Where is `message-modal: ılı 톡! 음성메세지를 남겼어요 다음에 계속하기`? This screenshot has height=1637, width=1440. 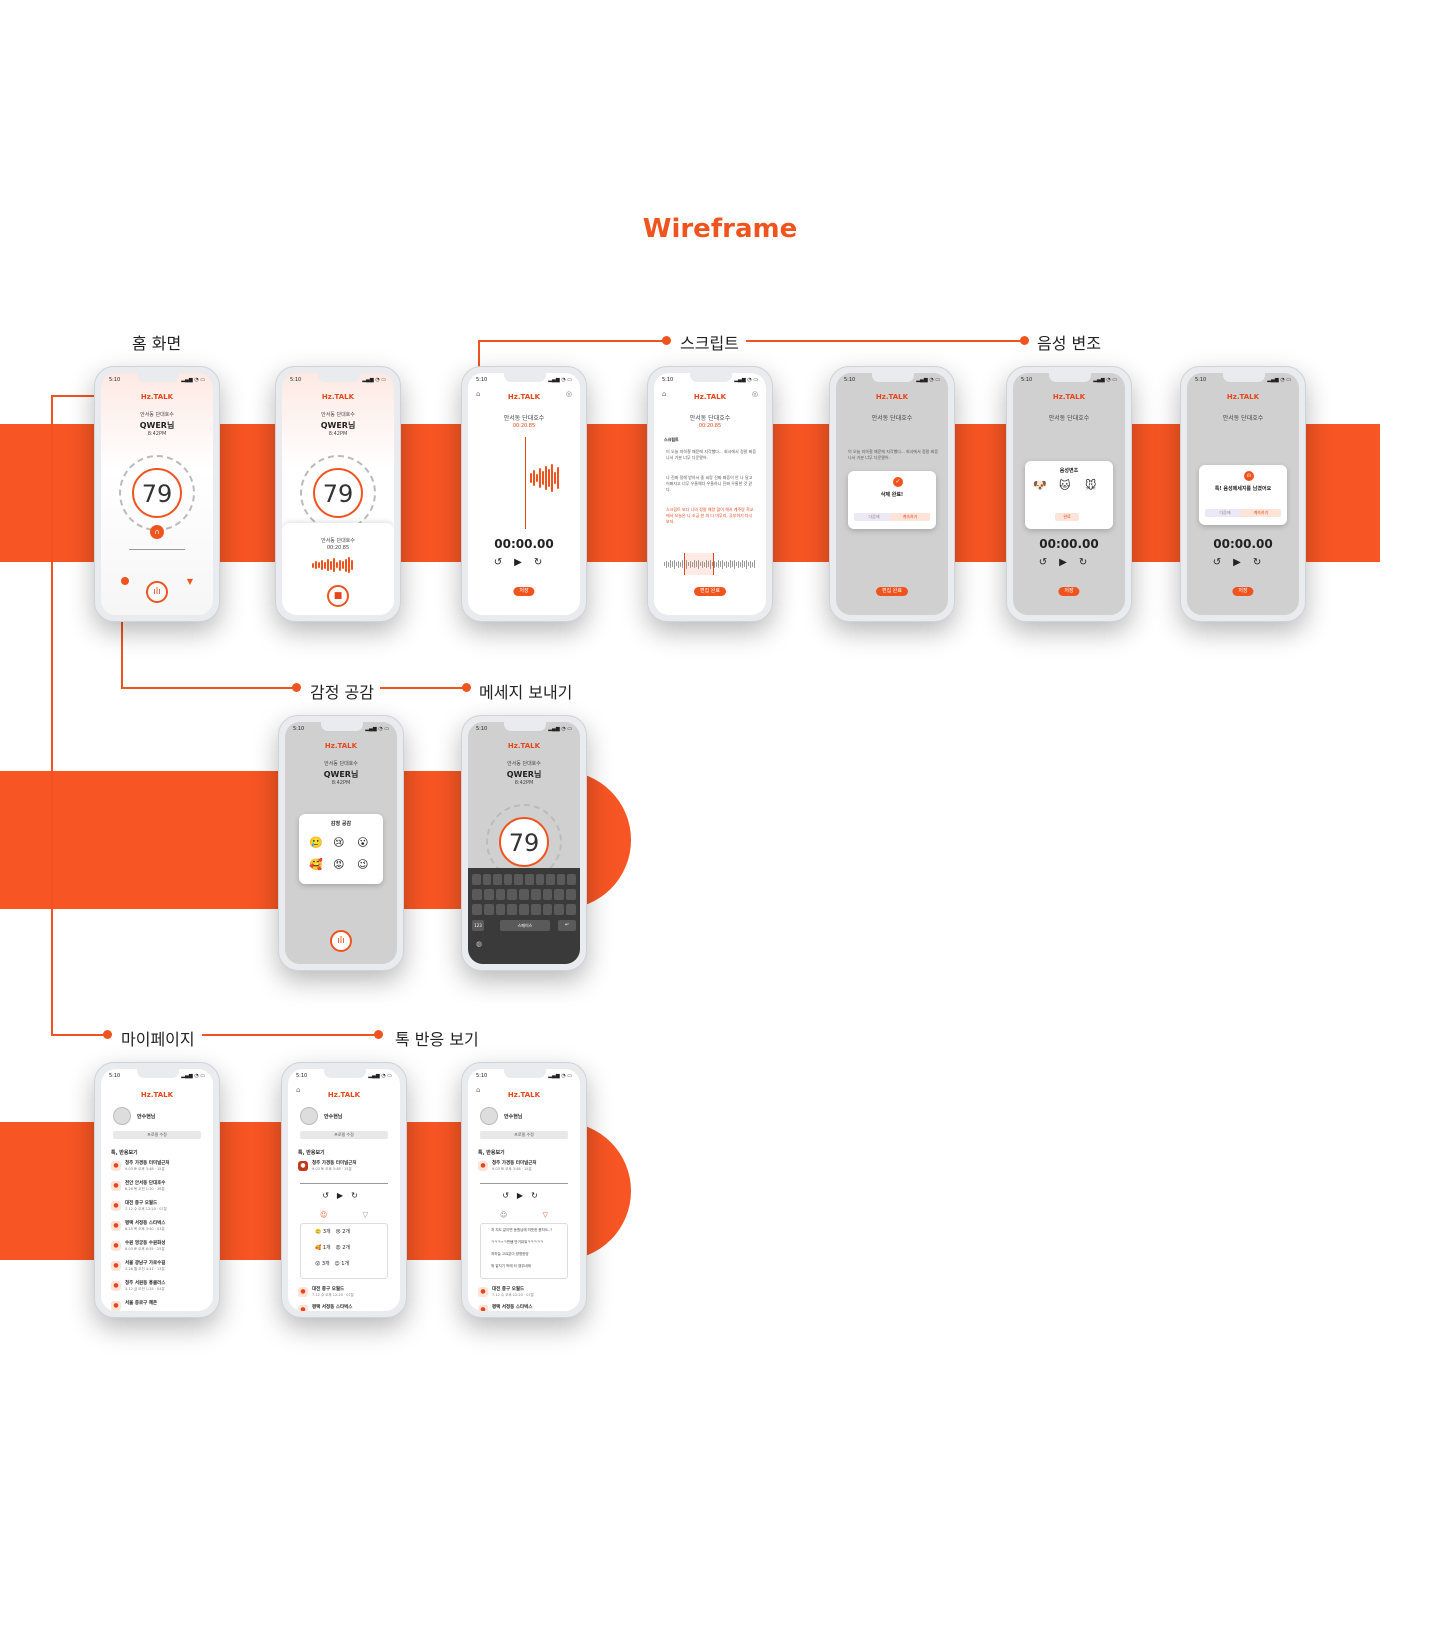
message-modal: ılı 톡! 음성메세지를 남겼어요 다음에 계속하기 is located at coordinates (1243, 495).